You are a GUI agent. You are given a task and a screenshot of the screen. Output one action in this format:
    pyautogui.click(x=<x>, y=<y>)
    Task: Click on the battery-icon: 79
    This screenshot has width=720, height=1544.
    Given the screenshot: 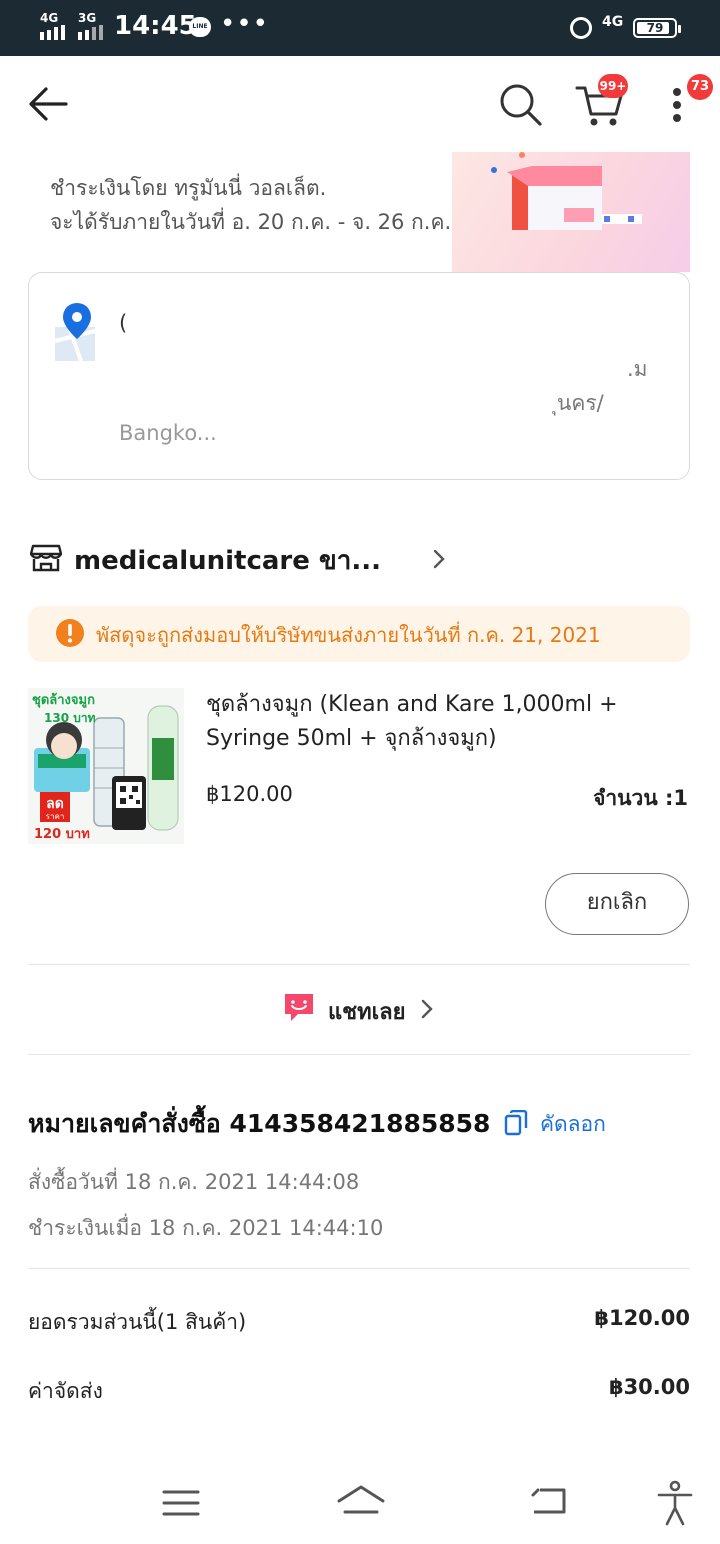 What is the action you would take?
    pyautogui.click(x=657, y=28)
    